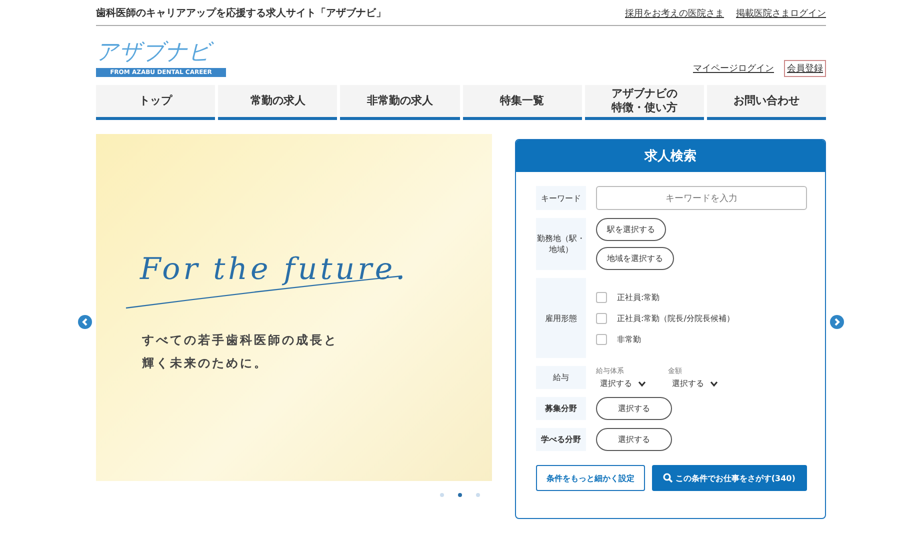 Image resolution: width=920 pixels, height=536 pixels. Describe the element at coordinates (631, 229) in the screenshot. I see `select-button: 駅を選択する` at that location.